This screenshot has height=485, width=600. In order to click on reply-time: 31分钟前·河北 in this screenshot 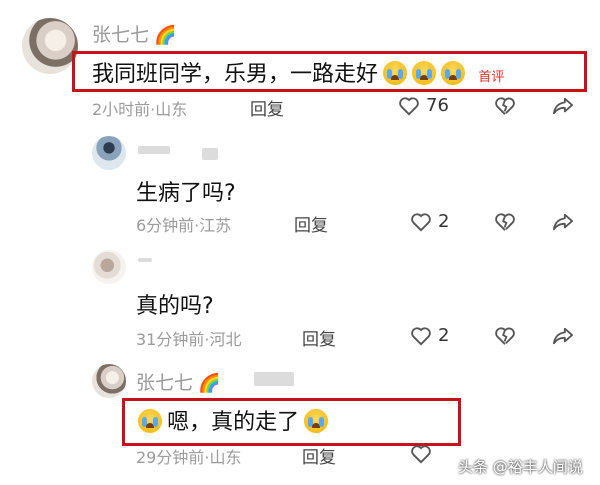, I will do `click(189, 339)`.